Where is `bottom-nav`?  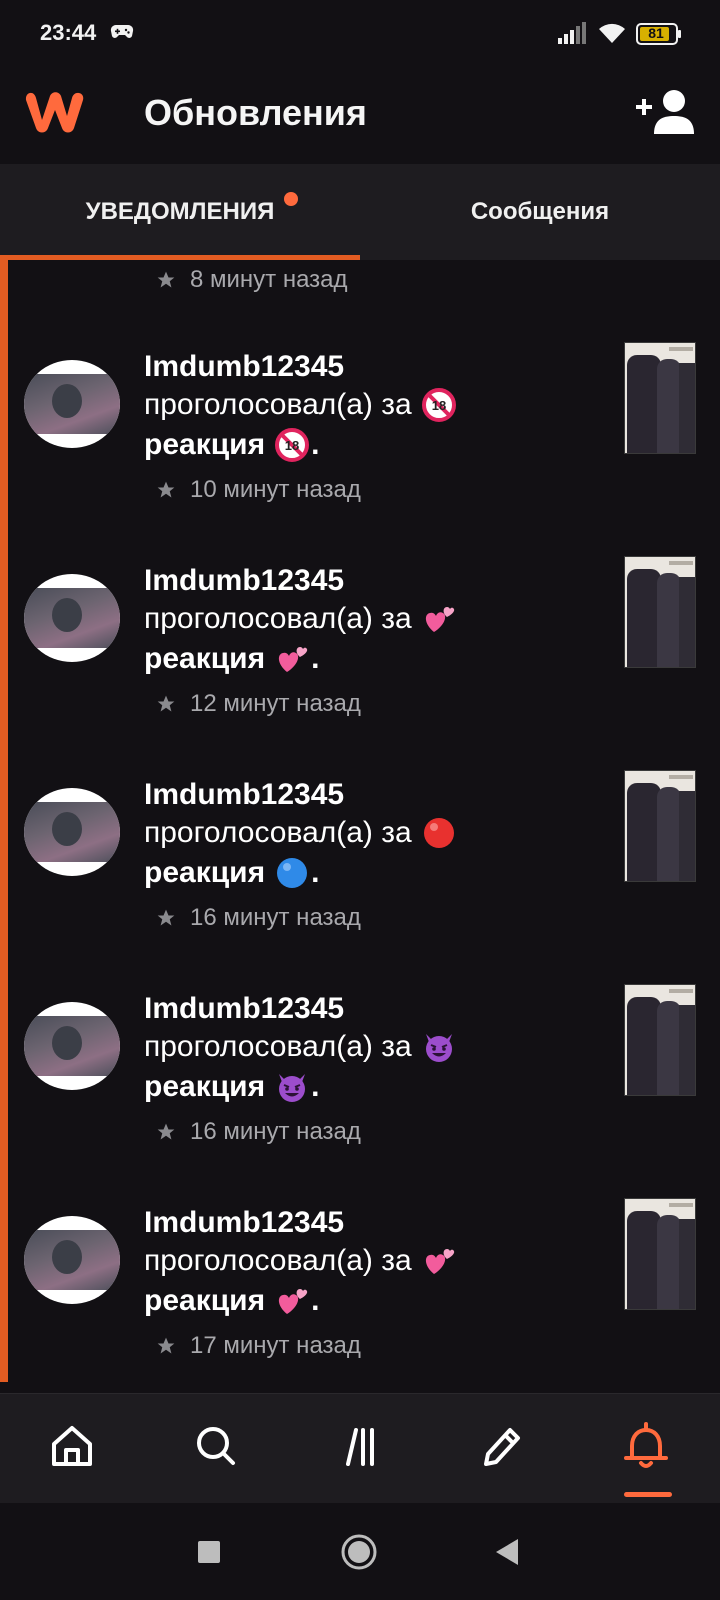
bottom-nav is located at coordinates (360, 1448).